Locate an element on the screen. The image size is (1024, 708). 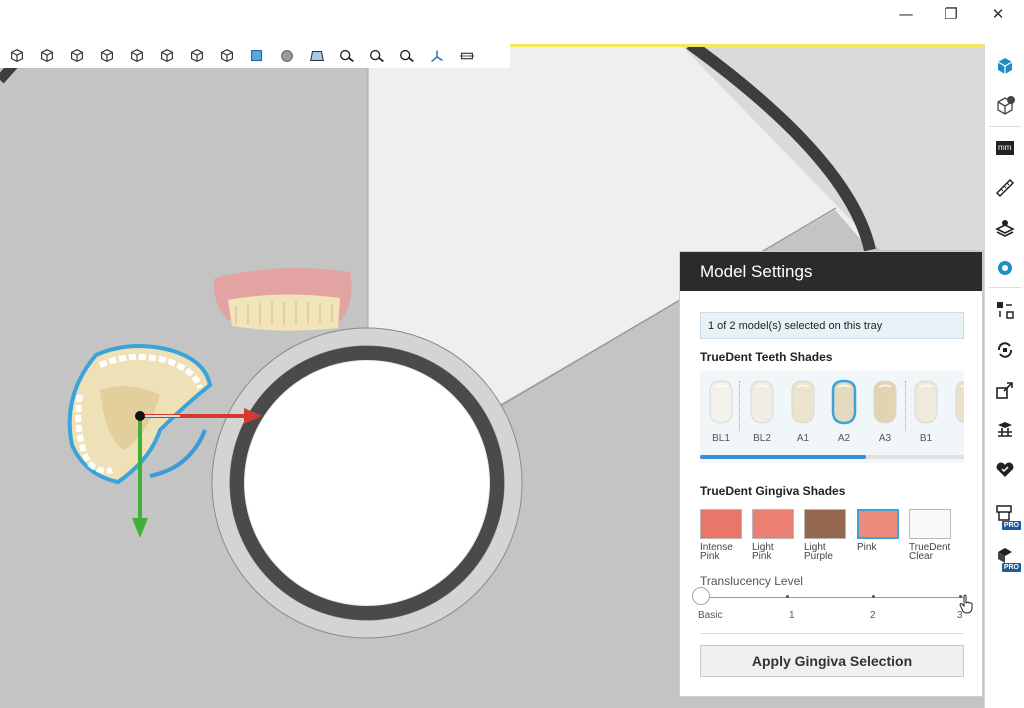
model-multi-selection-button is located at coordinates (377, 56).